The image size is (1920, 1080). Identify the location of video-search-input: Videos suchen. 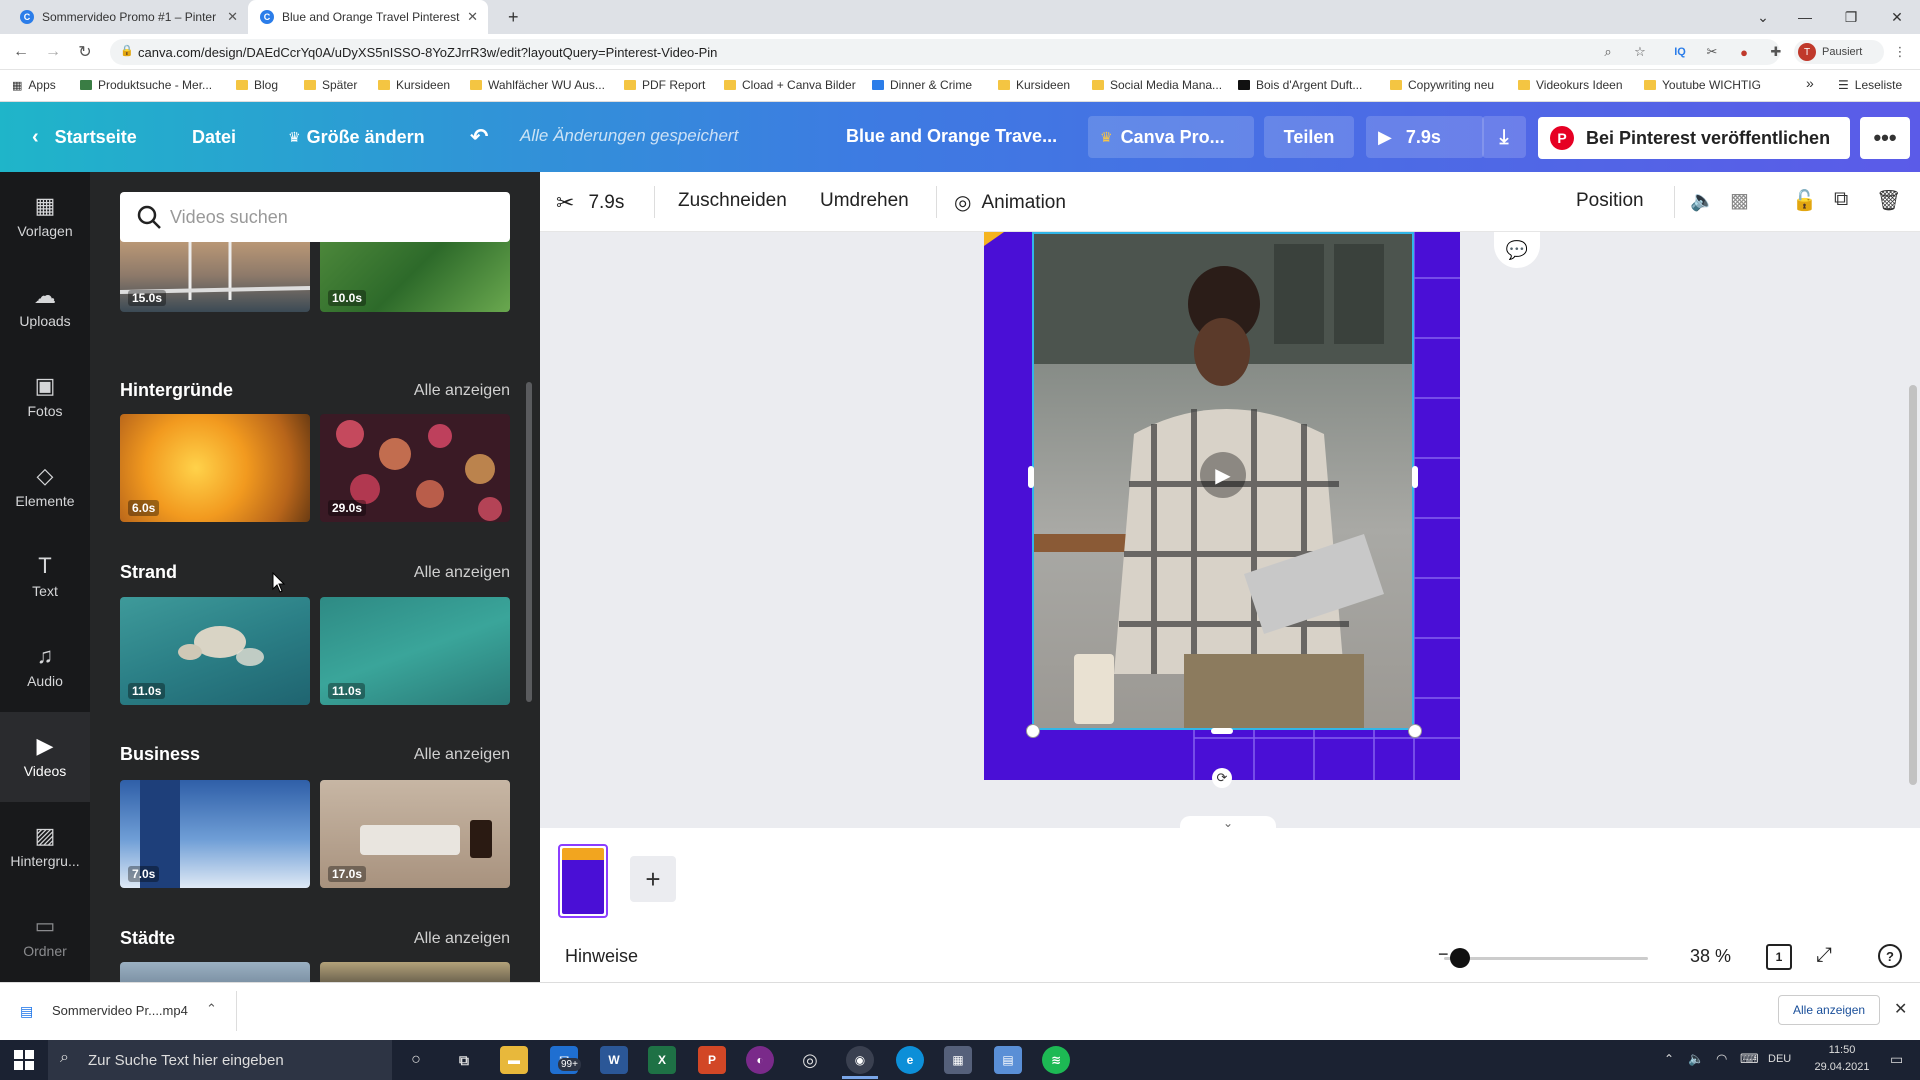
(315, 217).